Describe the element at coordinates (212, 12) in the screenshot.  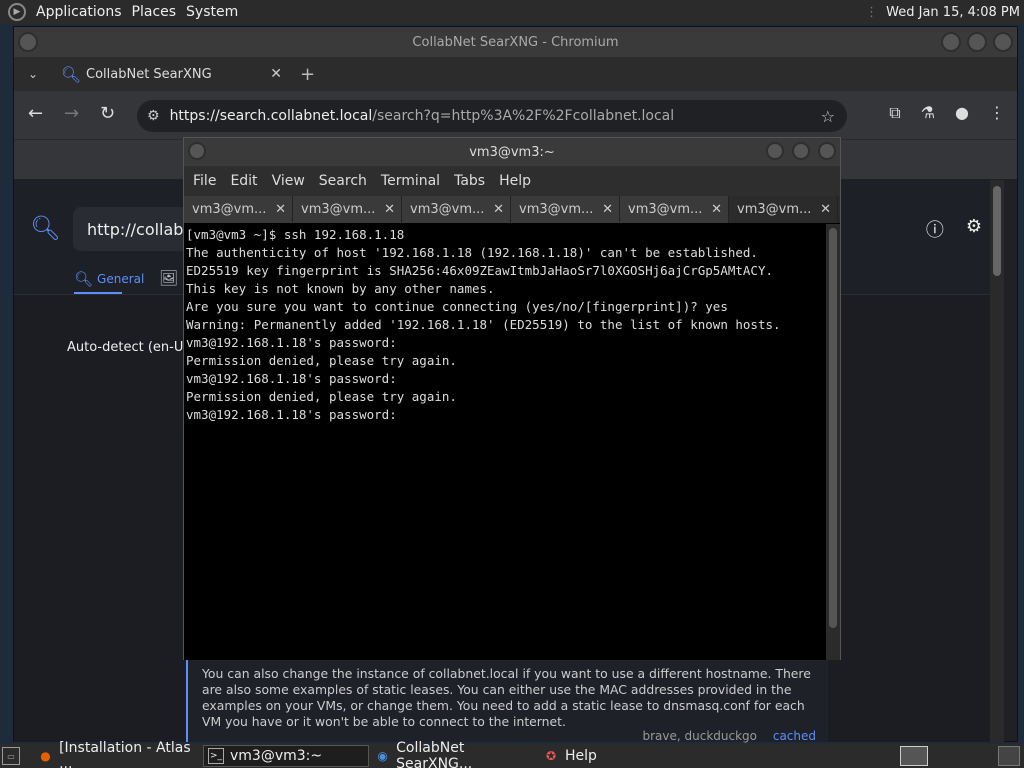
I see `system-menu: System` at that location.